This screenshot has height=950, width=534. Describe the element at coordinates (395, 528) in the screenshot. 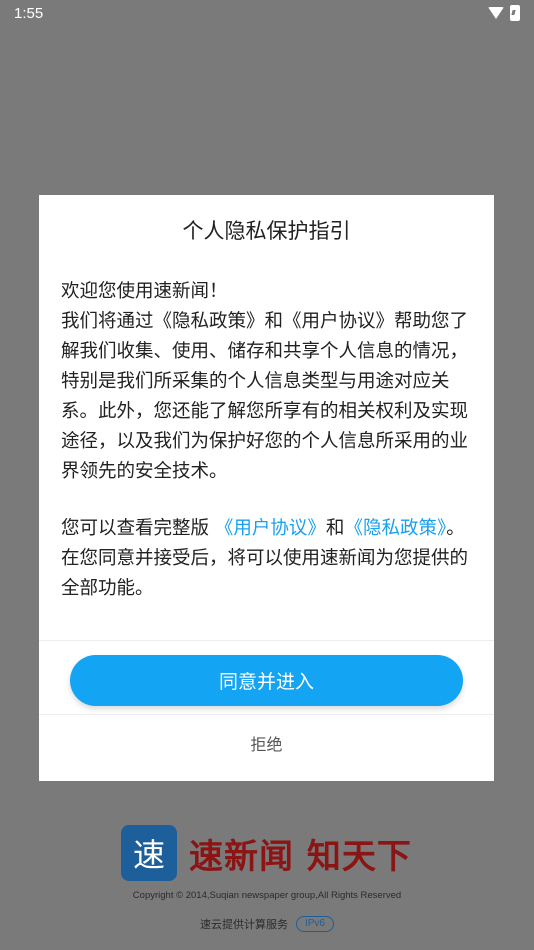

I see `privacy-policy-link: 《隐私政策》` at that location.